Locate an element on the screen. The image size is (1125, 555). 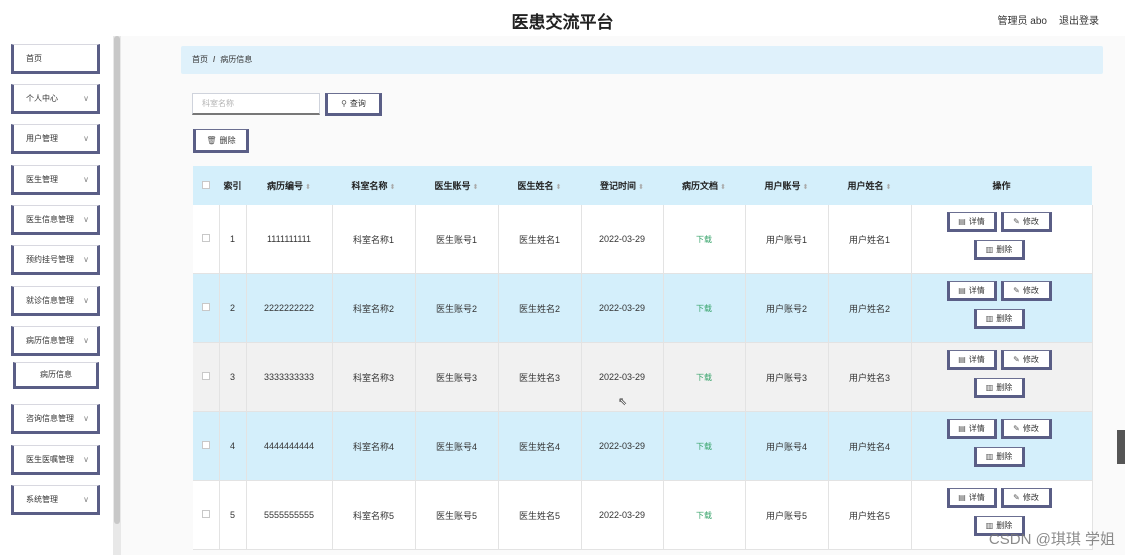
sidebar-item: 就诊信息管理 ∨ is located at coordinates (55, 301).